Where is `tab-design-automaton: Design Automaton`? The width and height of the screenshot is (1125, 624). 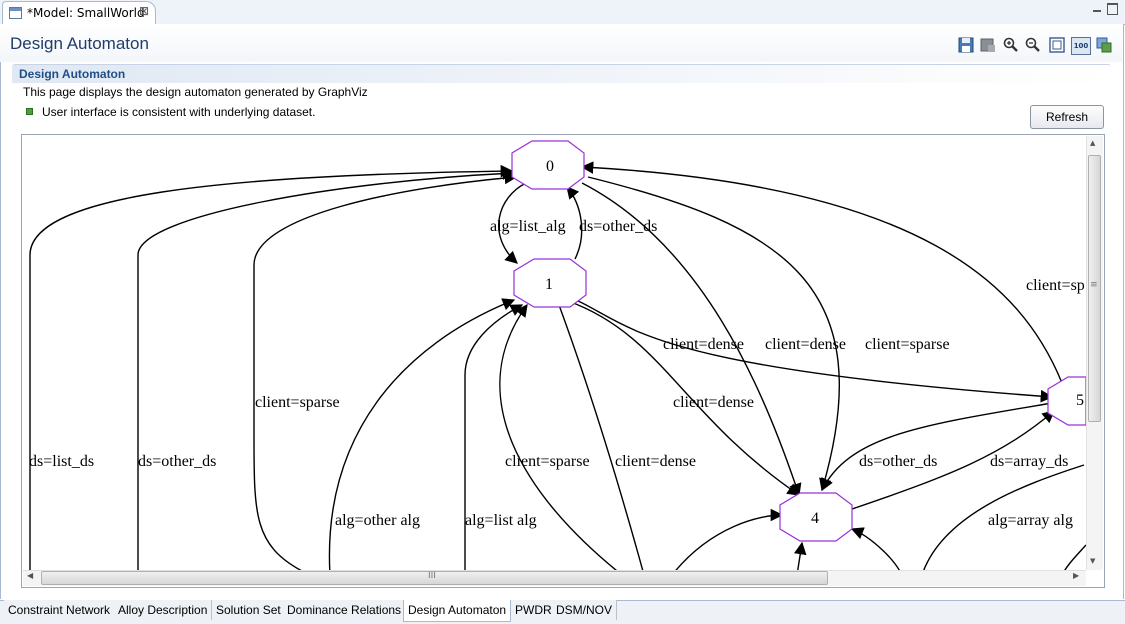 tab-design-automaton: Design Automaton is located at coordinates (457, 611).